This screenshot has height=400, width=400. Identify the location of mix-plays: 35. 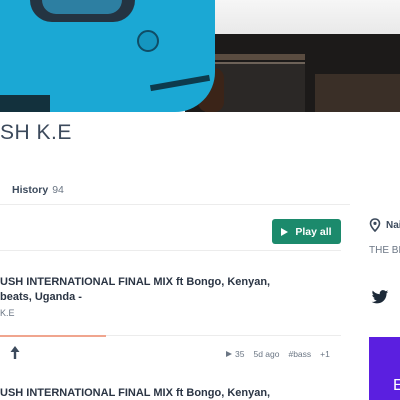
(235, 354).